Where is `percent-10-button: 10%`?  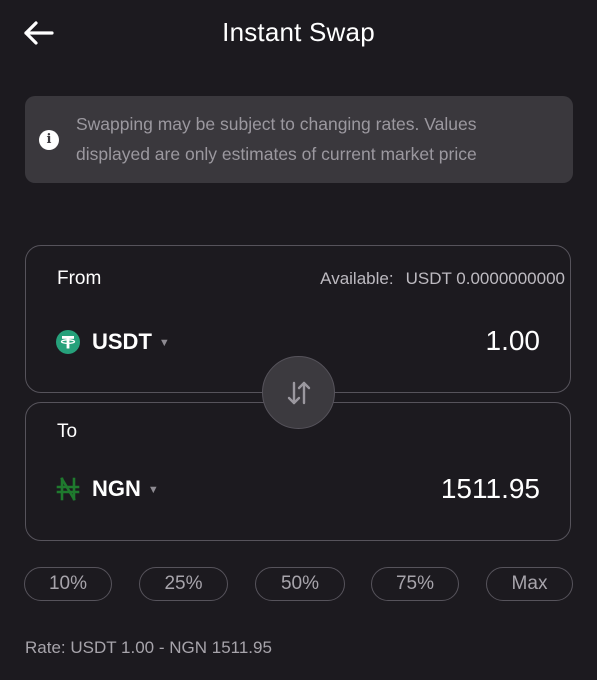 percent-10-button: 10% is located at coordinates (68, 584).